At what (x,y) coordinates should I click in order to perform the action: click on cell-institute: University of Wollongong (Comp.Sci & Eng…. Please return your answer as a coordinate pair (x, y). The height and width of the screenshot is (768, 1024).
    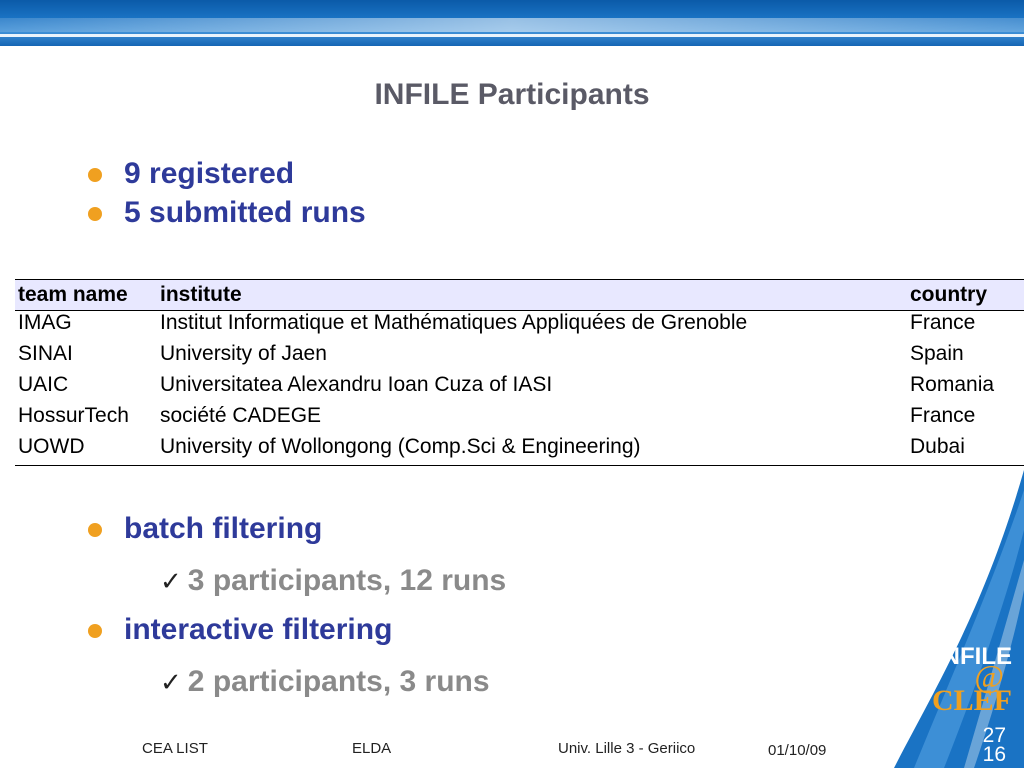
    Looking at the image, I should click on (532, 450).